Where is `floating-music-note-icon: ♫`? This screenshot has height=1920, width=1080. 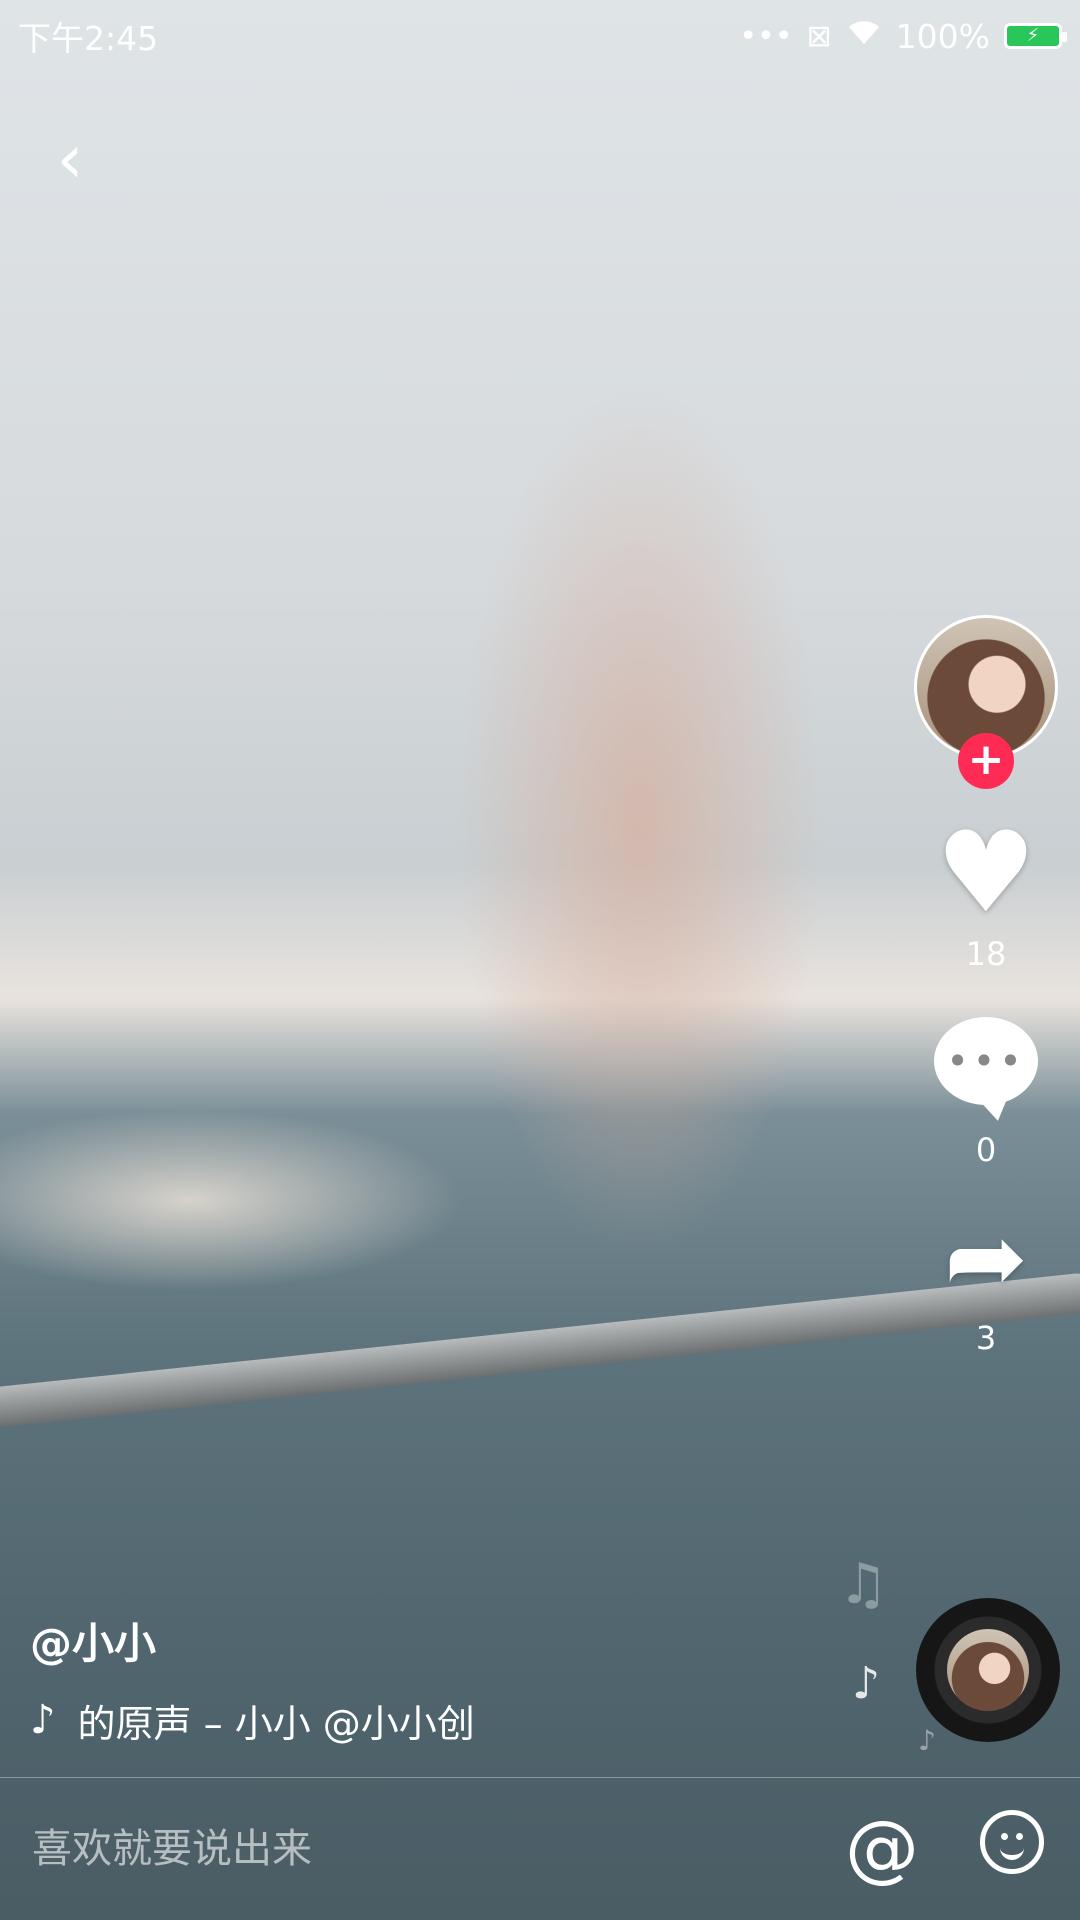
floating-music-note-icon: ♫ is located at coordinates (863, 1584).